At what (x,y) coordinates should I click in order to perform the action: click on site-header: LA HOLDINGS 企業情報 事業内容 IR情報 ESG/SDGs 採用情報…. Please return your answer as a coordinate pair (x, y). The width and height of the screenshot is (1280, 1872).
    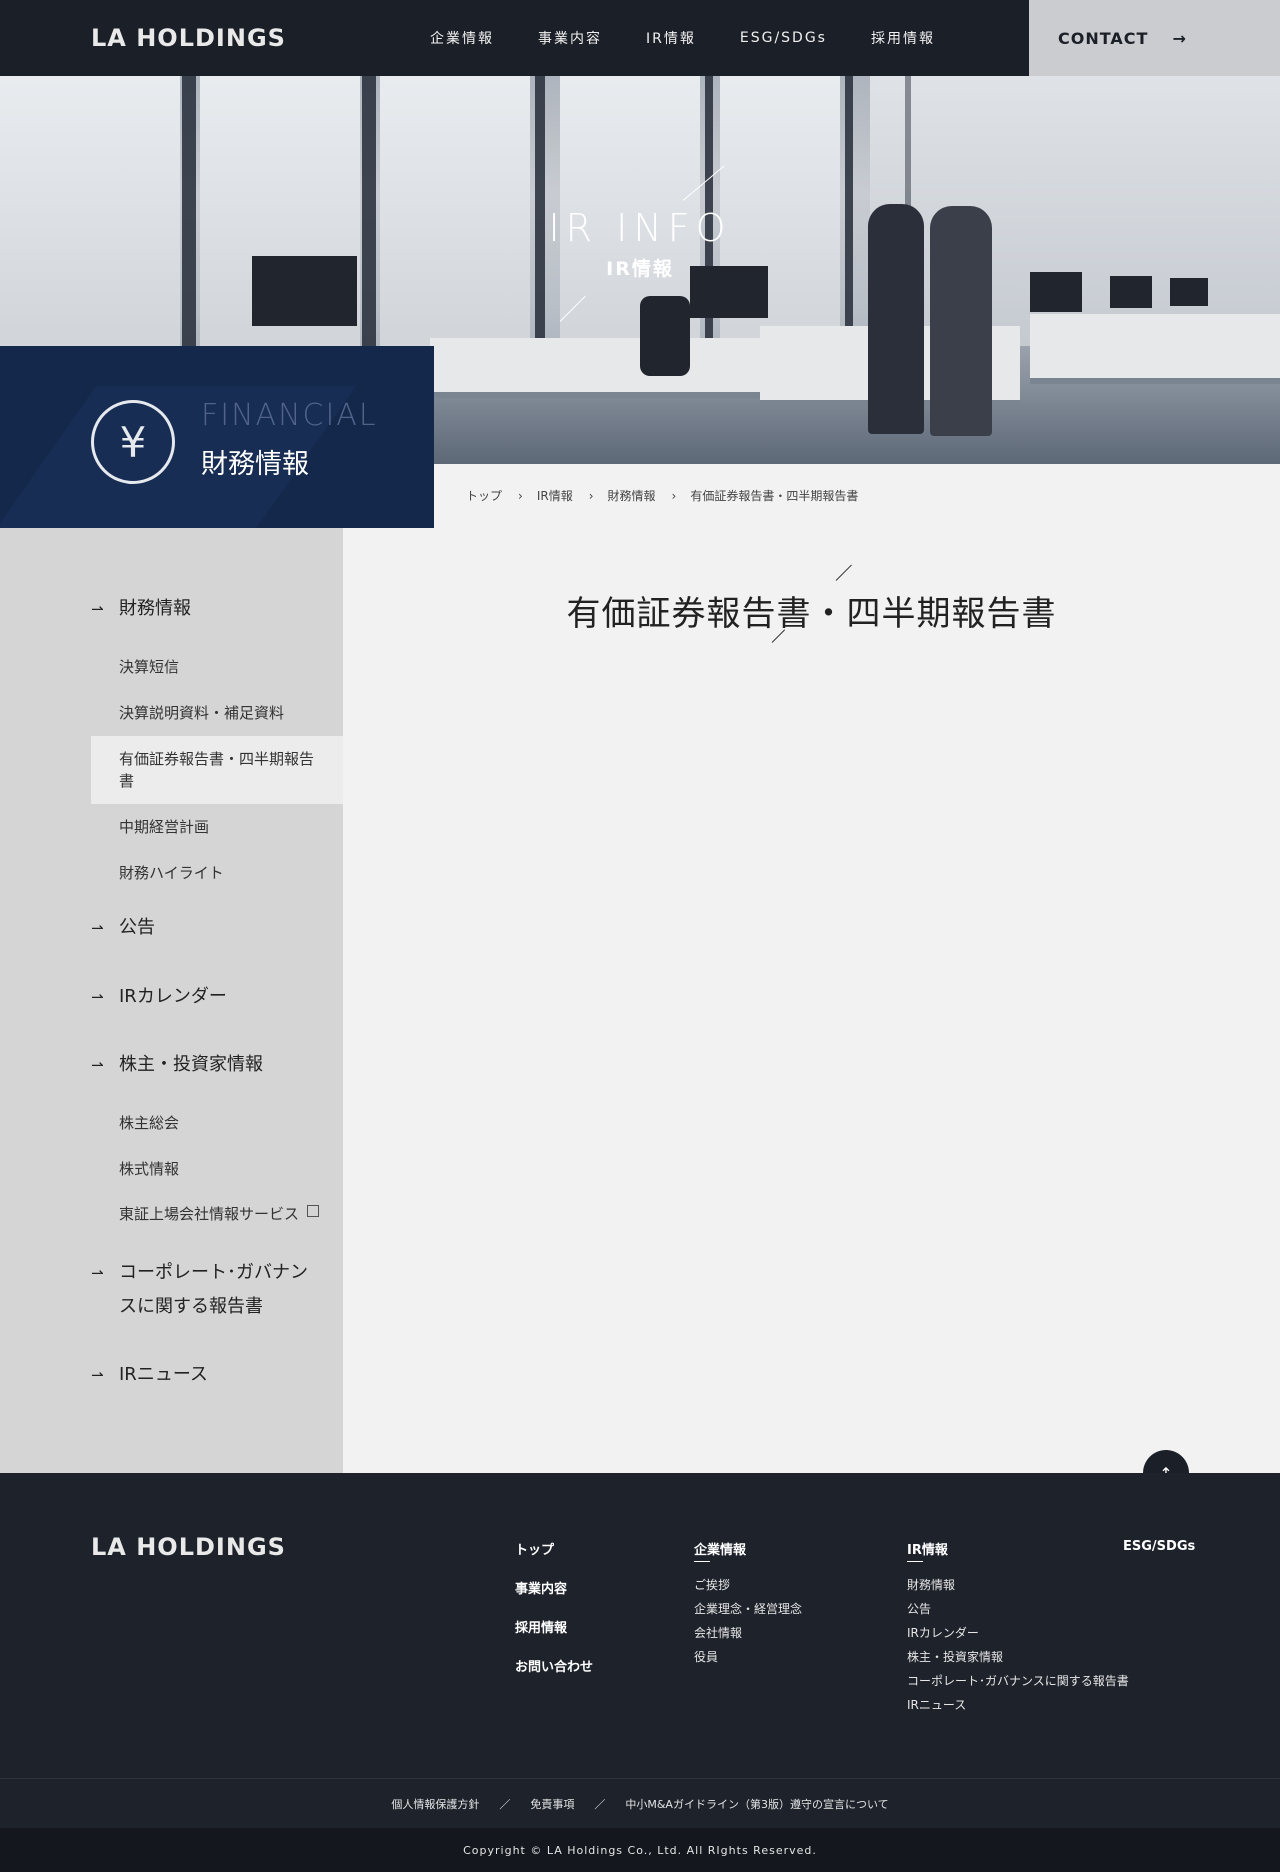
    Looking at the image, I should click on (640, 38).